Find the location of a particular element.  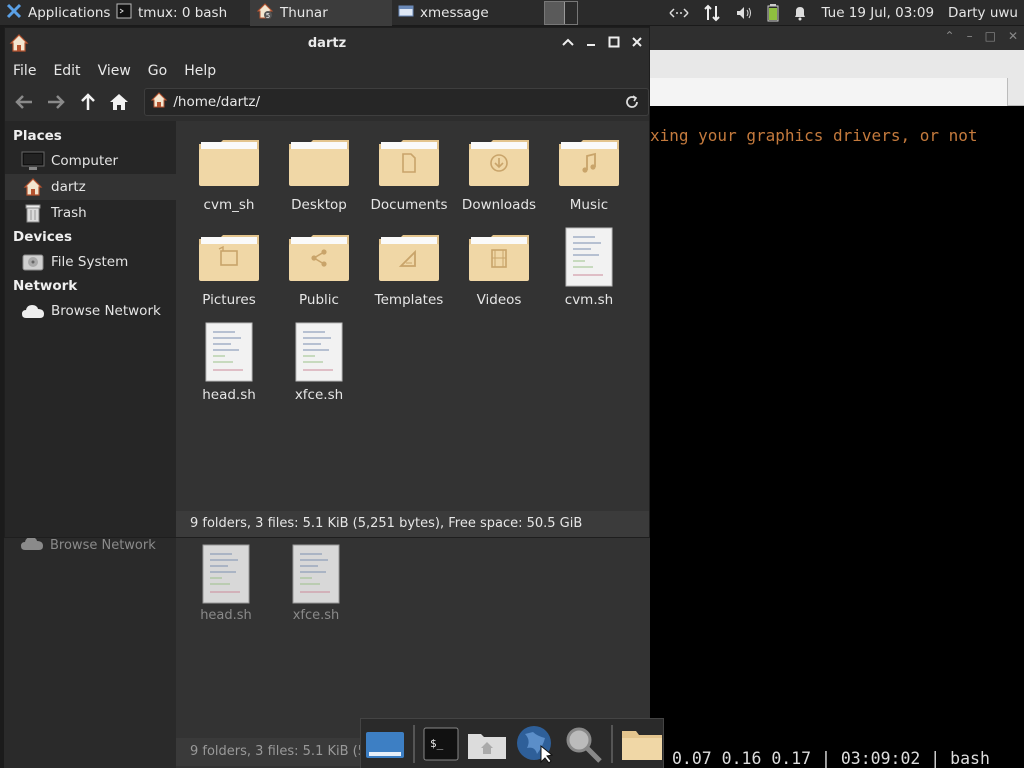

taskbar-item-thunar: 5 Thunar is located at coordinates (321, 13).